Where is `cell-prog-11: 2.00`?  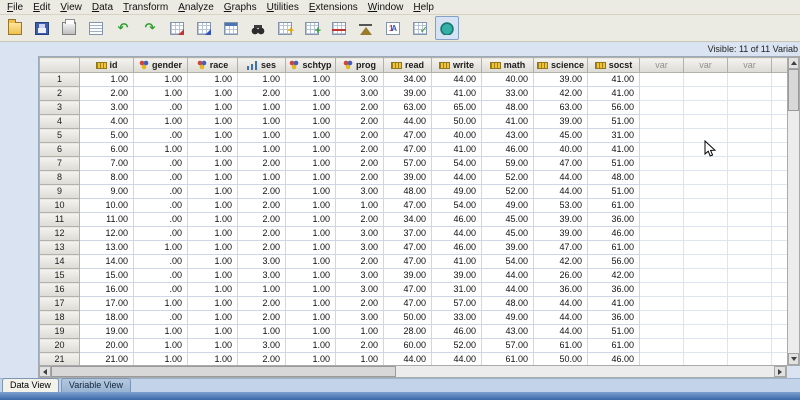
cell-prog-11: 2.00 is located at coordinates (359, 219).